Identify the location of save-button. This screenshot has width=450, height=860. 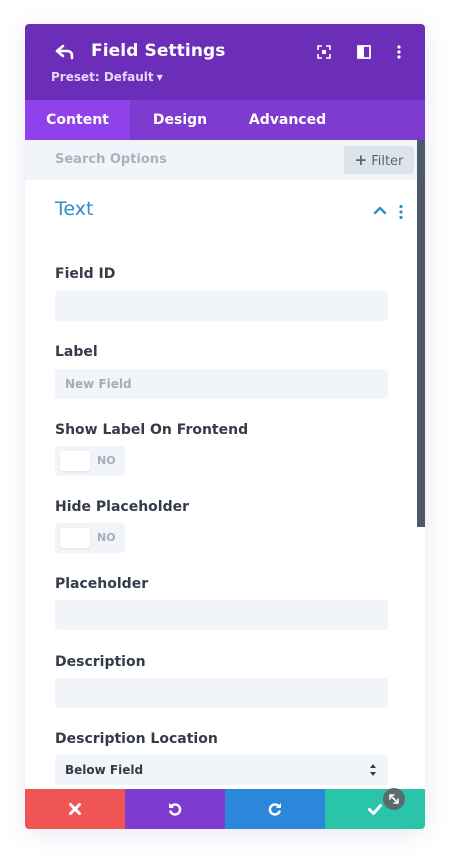
(375, 809).